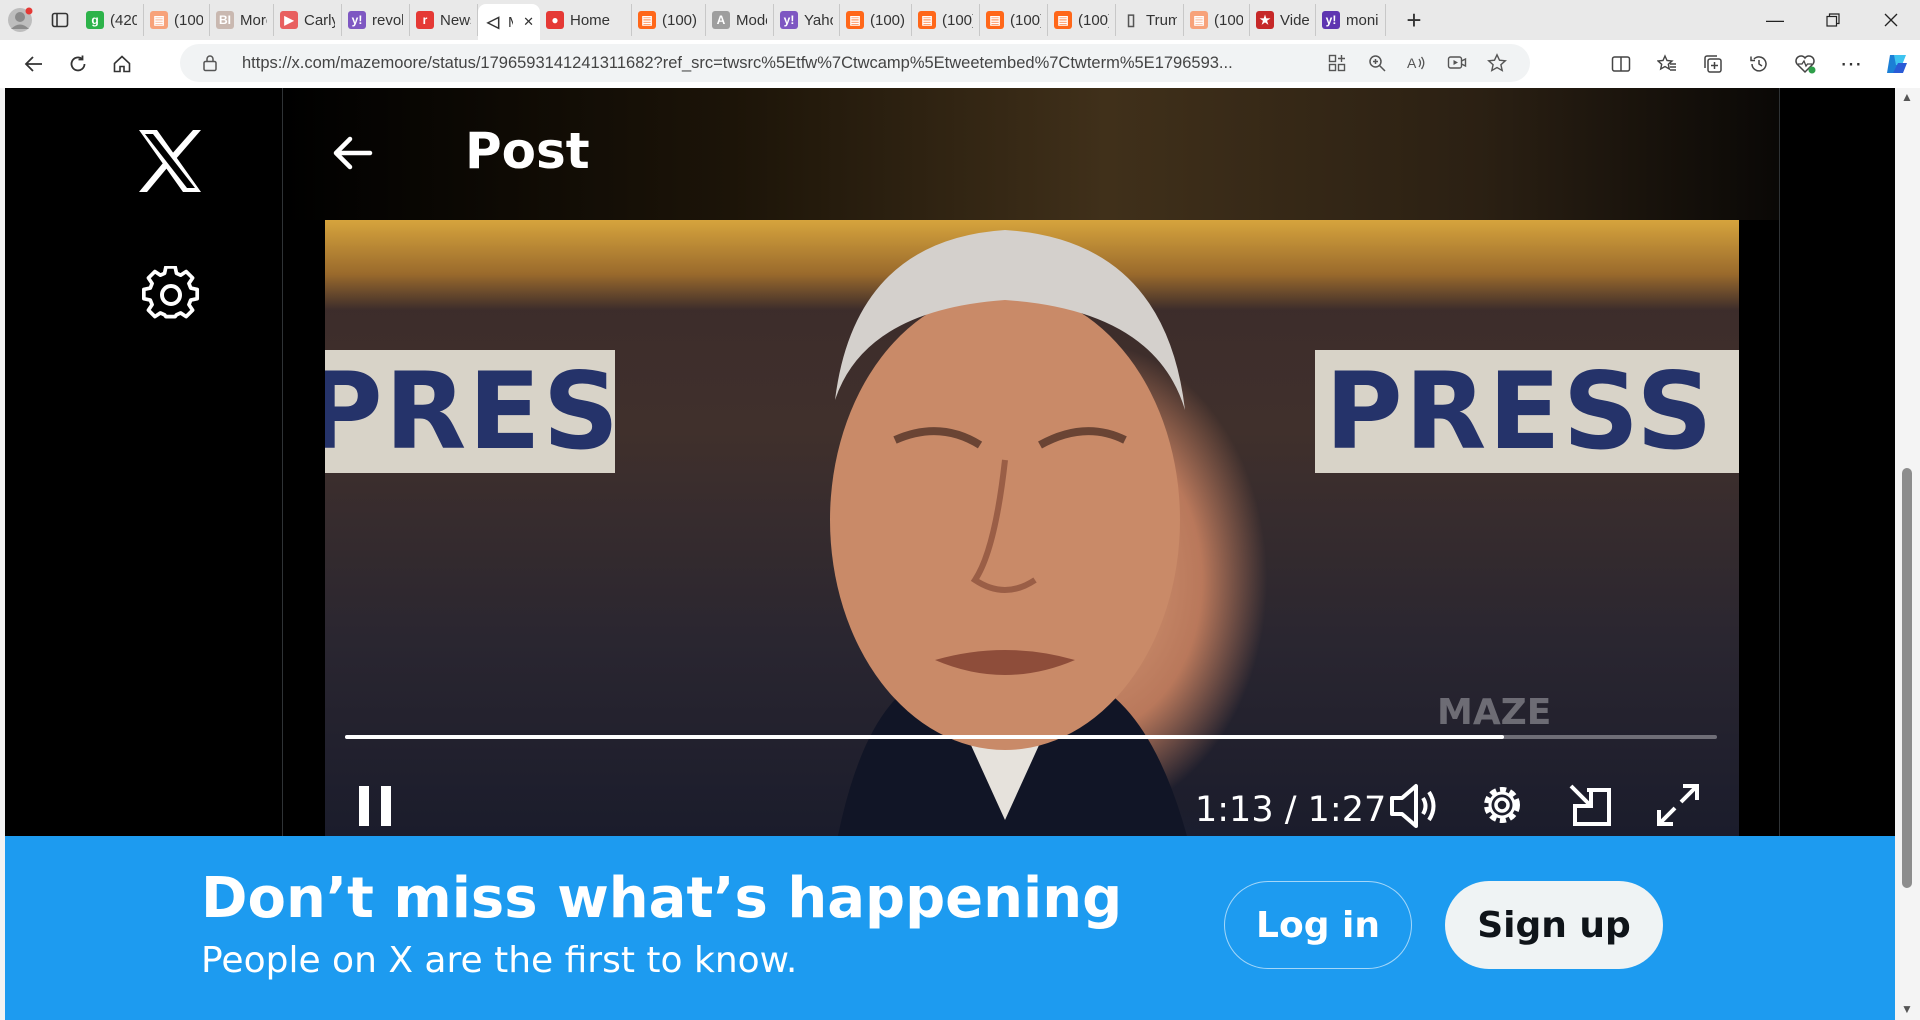 This screenshot has height=1020, width=1920. I want to click on youtube-favicon-icon: ▶, so click(289, 20).